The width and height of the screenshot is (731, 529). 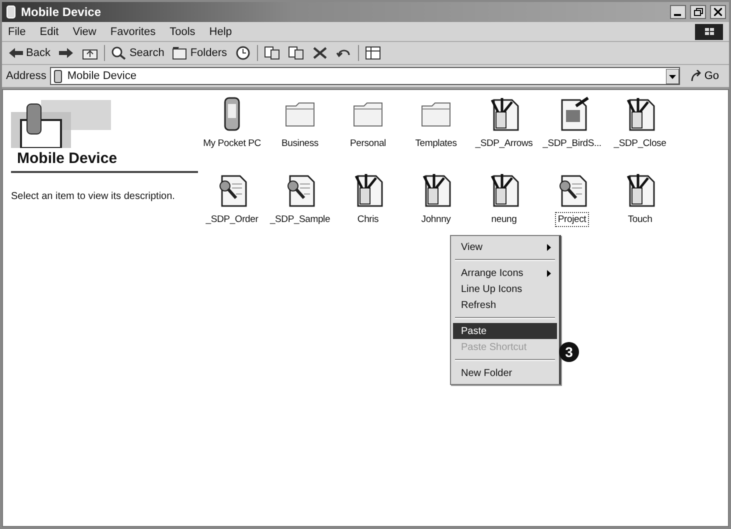 What do you see at coordinates (119, 53) in the screenshot?
I see `search-icon` at bounding box center [119, 53].